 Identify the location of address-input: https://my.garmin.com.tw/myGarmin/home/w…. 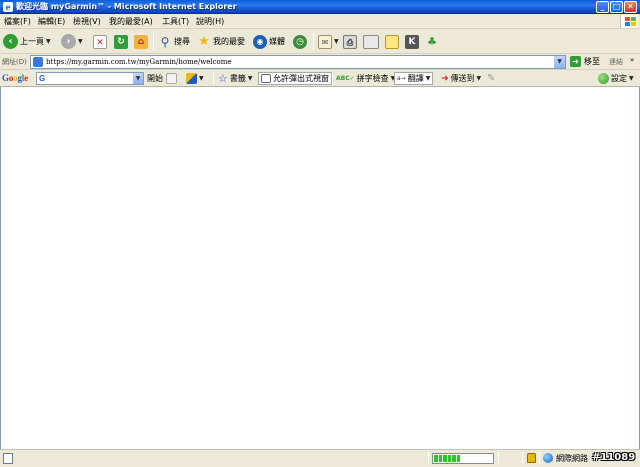
(298, 62).